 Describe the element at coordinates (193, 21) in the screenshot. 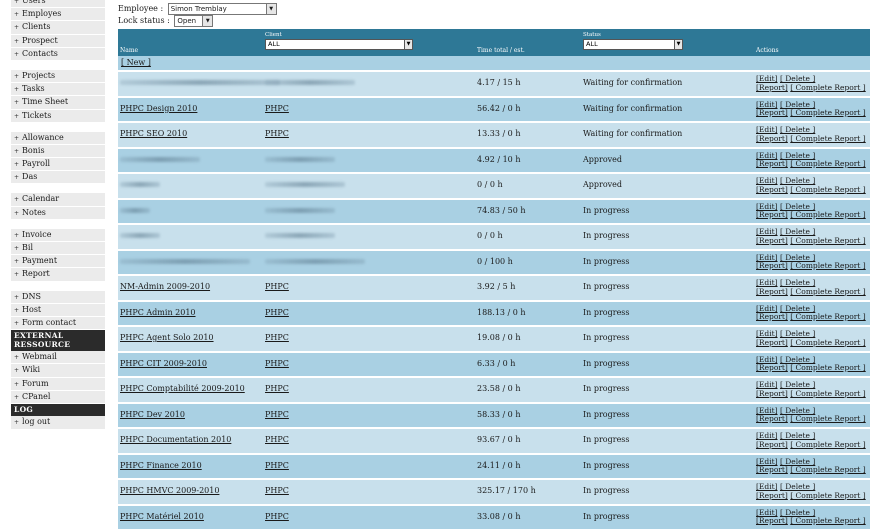

I see `lock-status-select: Open ▼` at that location.